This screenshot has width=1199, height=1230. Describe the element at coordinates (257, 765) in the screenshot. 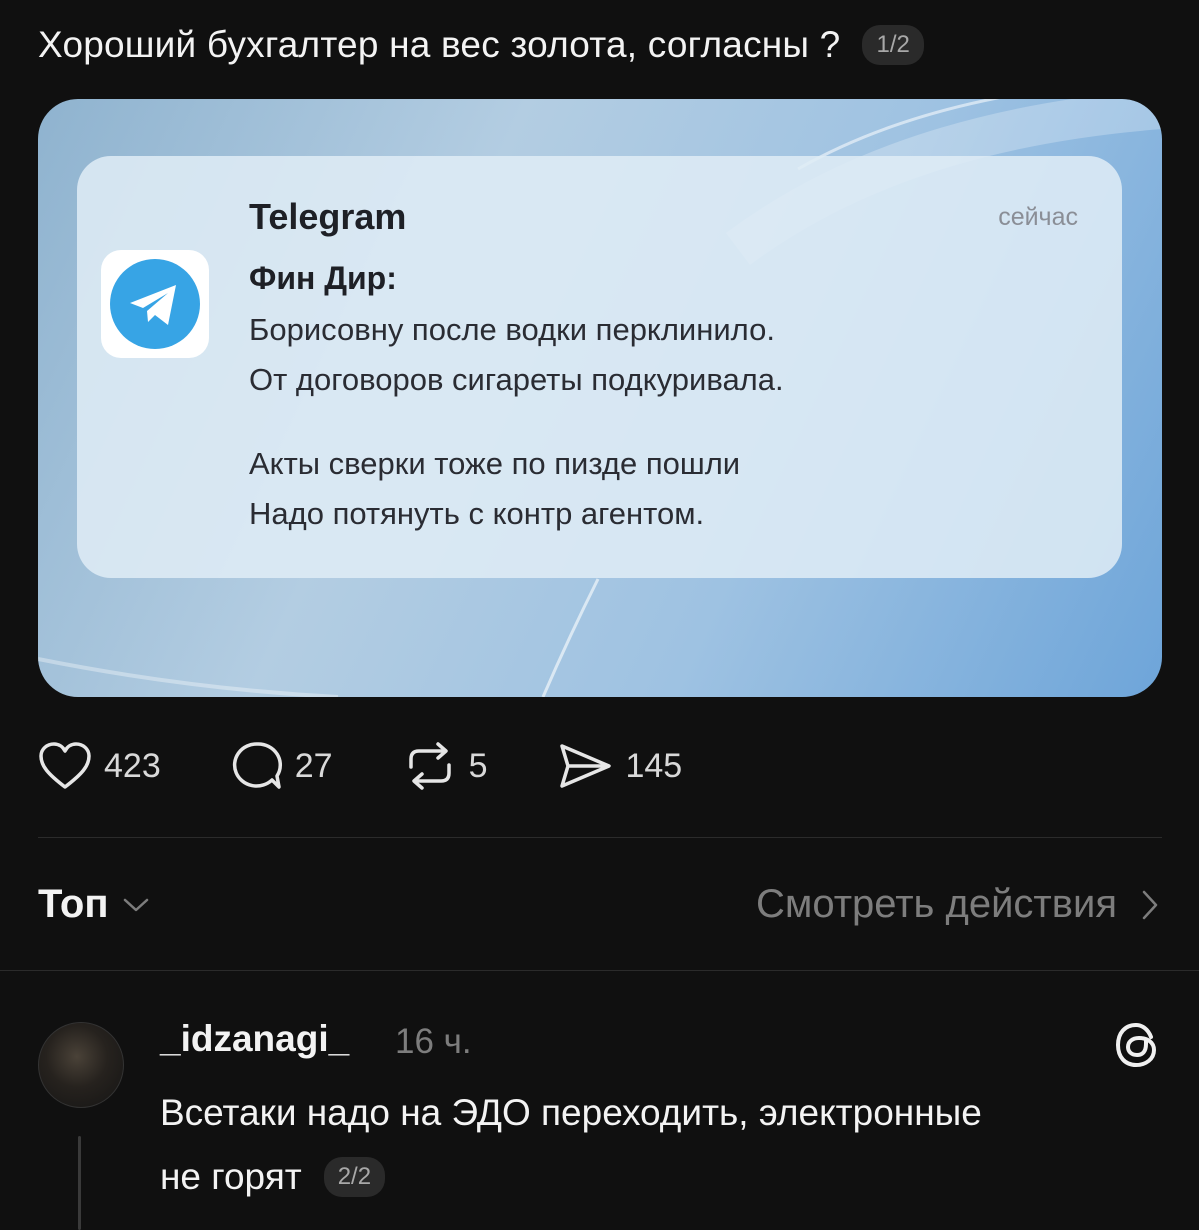

I see `comment-icon` at that location.